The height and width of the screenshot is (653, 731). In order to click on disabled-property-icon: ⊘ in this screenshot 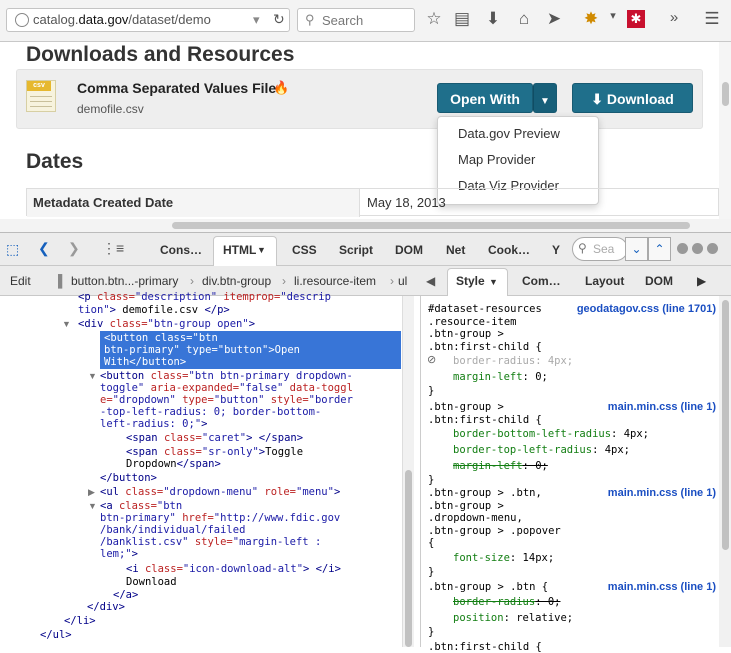, I will do `click(431, 359)`.